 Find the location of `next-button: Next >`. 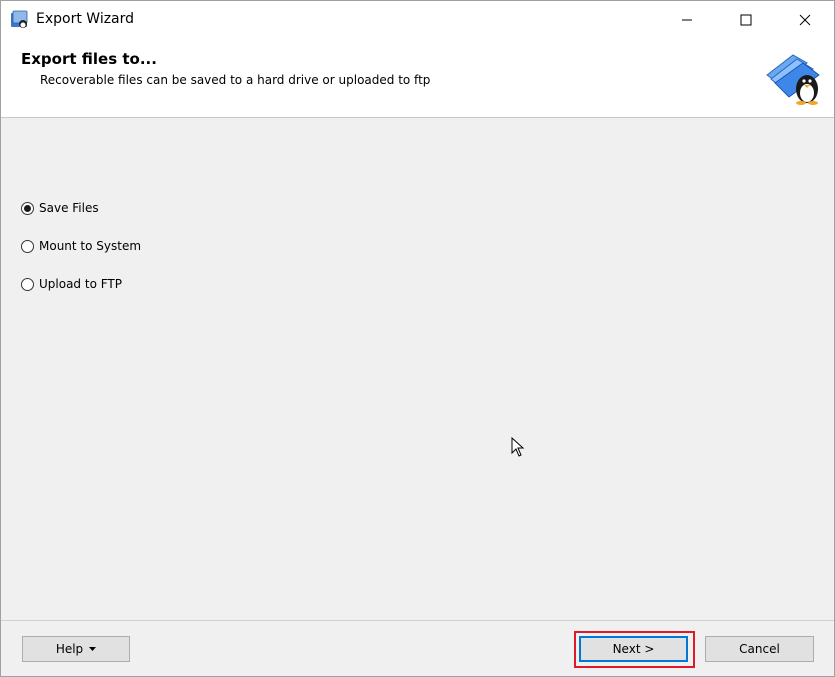

next-button: Next > is located at coordinates (633, 649).